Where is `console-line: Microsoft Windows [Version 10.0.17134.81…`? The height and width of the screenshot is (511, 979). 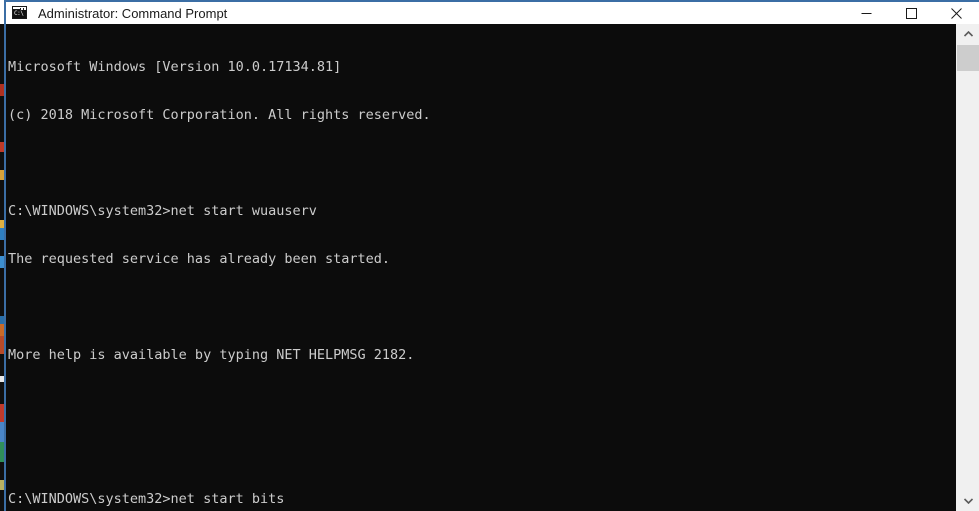 console-line: Microsoft Windows [Version 10.0.17134.81… is located at coordinates (175, 67).